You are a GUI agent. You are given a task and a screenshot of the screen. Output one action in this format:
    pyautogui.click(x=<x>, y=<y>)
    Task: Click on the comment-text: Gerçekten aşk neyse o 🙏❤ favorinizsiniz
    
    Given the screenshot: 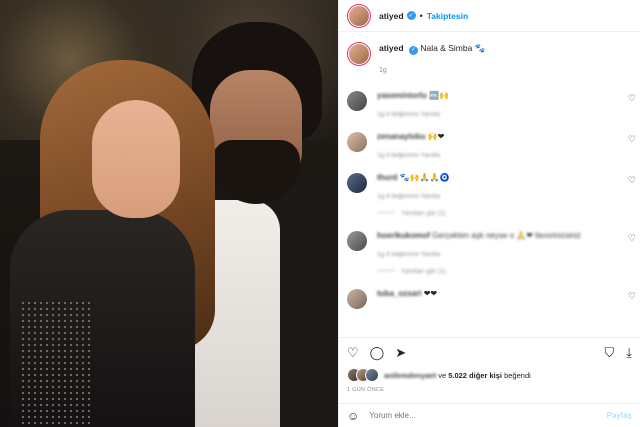 What is the action you would take?
    pyautogui.click(x=506, y=235)
    